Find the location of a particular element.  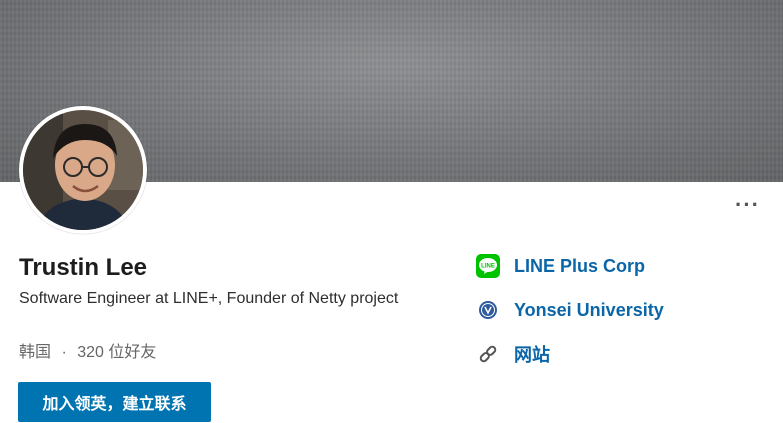

profile-meta: 韩国 · 320 位好友 is located at coordinates (87, 353).